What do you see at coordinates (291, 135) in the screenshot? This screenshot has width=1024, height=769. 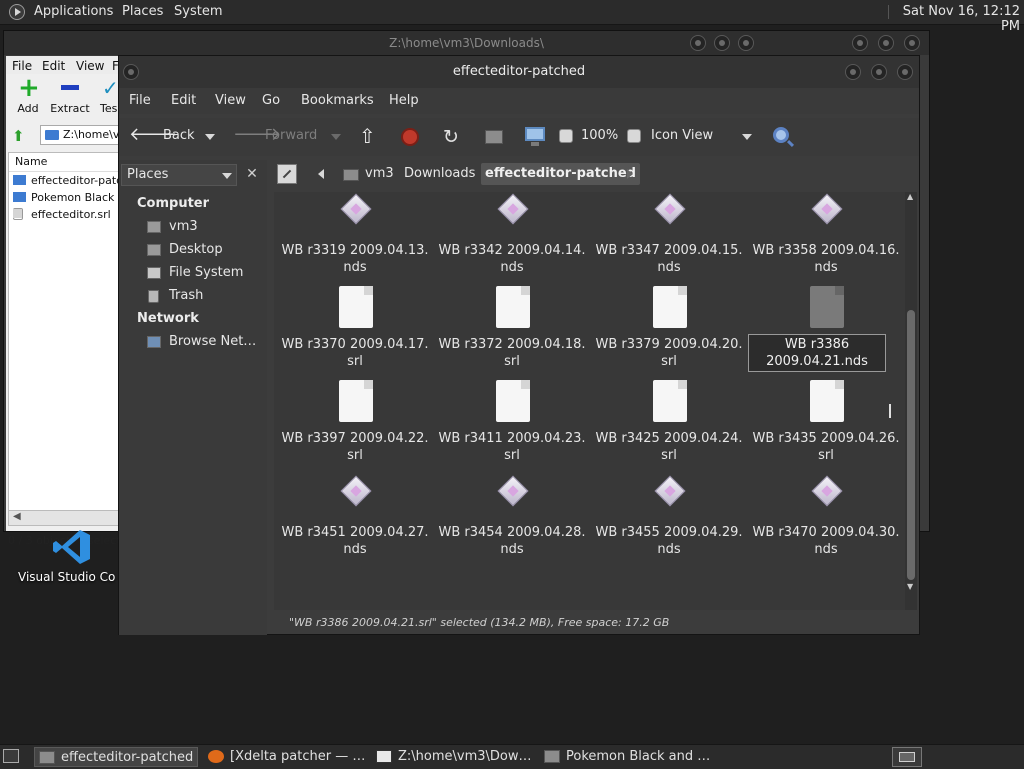 I see `forward-button: Forward` at bounding box center [291, 135].